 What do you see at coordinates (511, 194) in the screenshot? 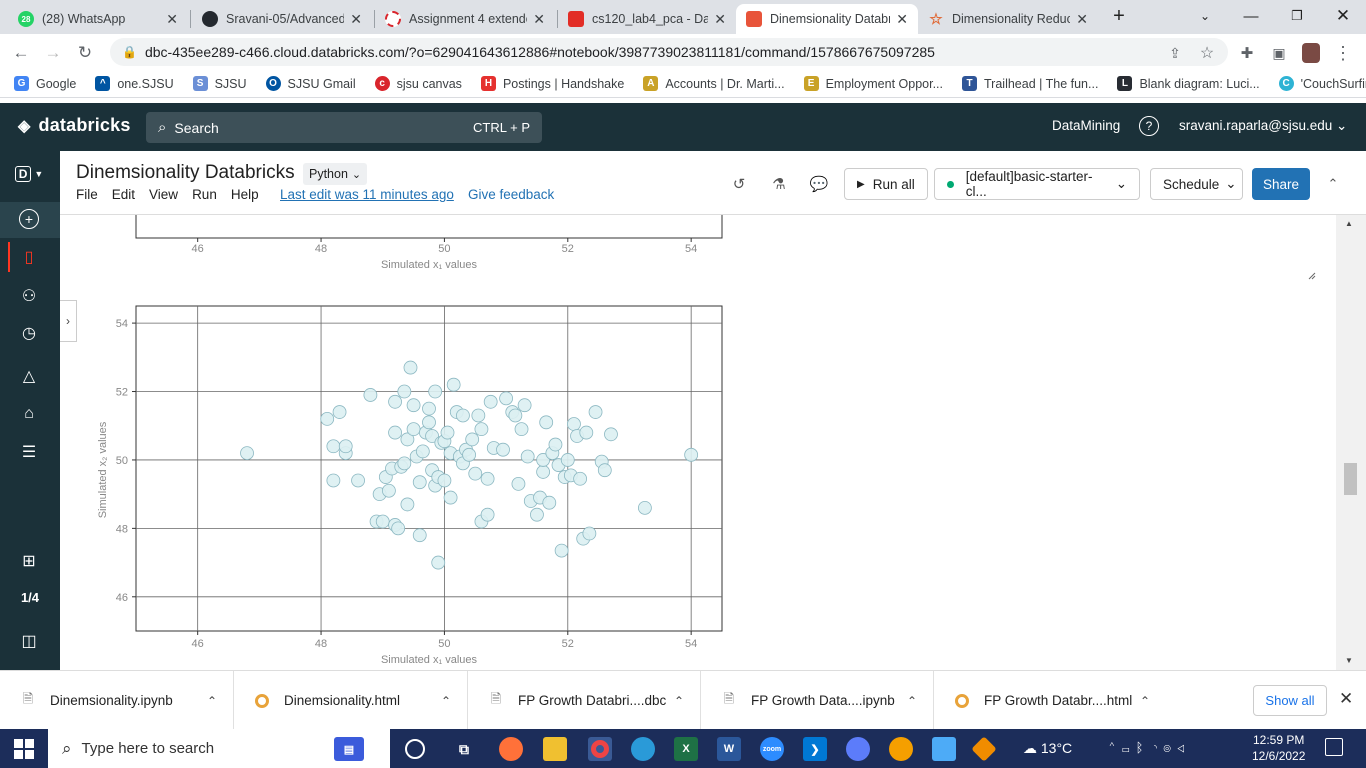
I see `give-feedback-link: Give feedback` at bounding box center [511, 194].